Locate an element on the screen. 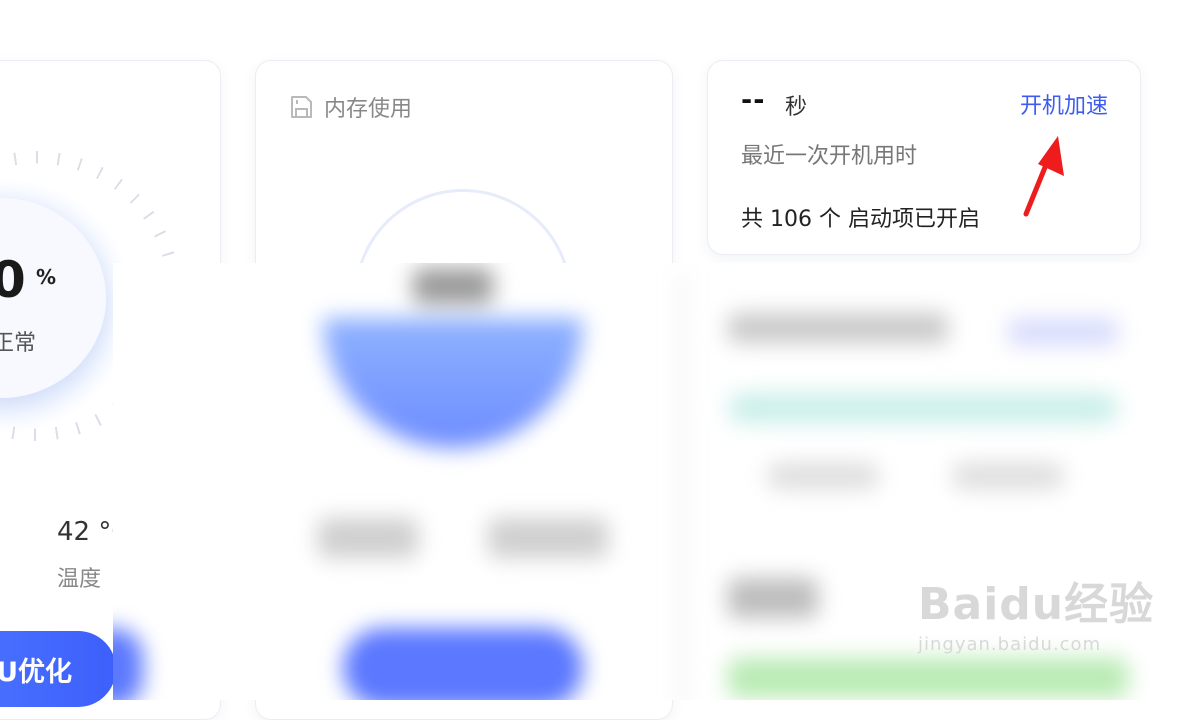 The height and width of the screenshot is (720, 1200). watermark-logo: Baidu经验 is located at coordinates (1036, 604).